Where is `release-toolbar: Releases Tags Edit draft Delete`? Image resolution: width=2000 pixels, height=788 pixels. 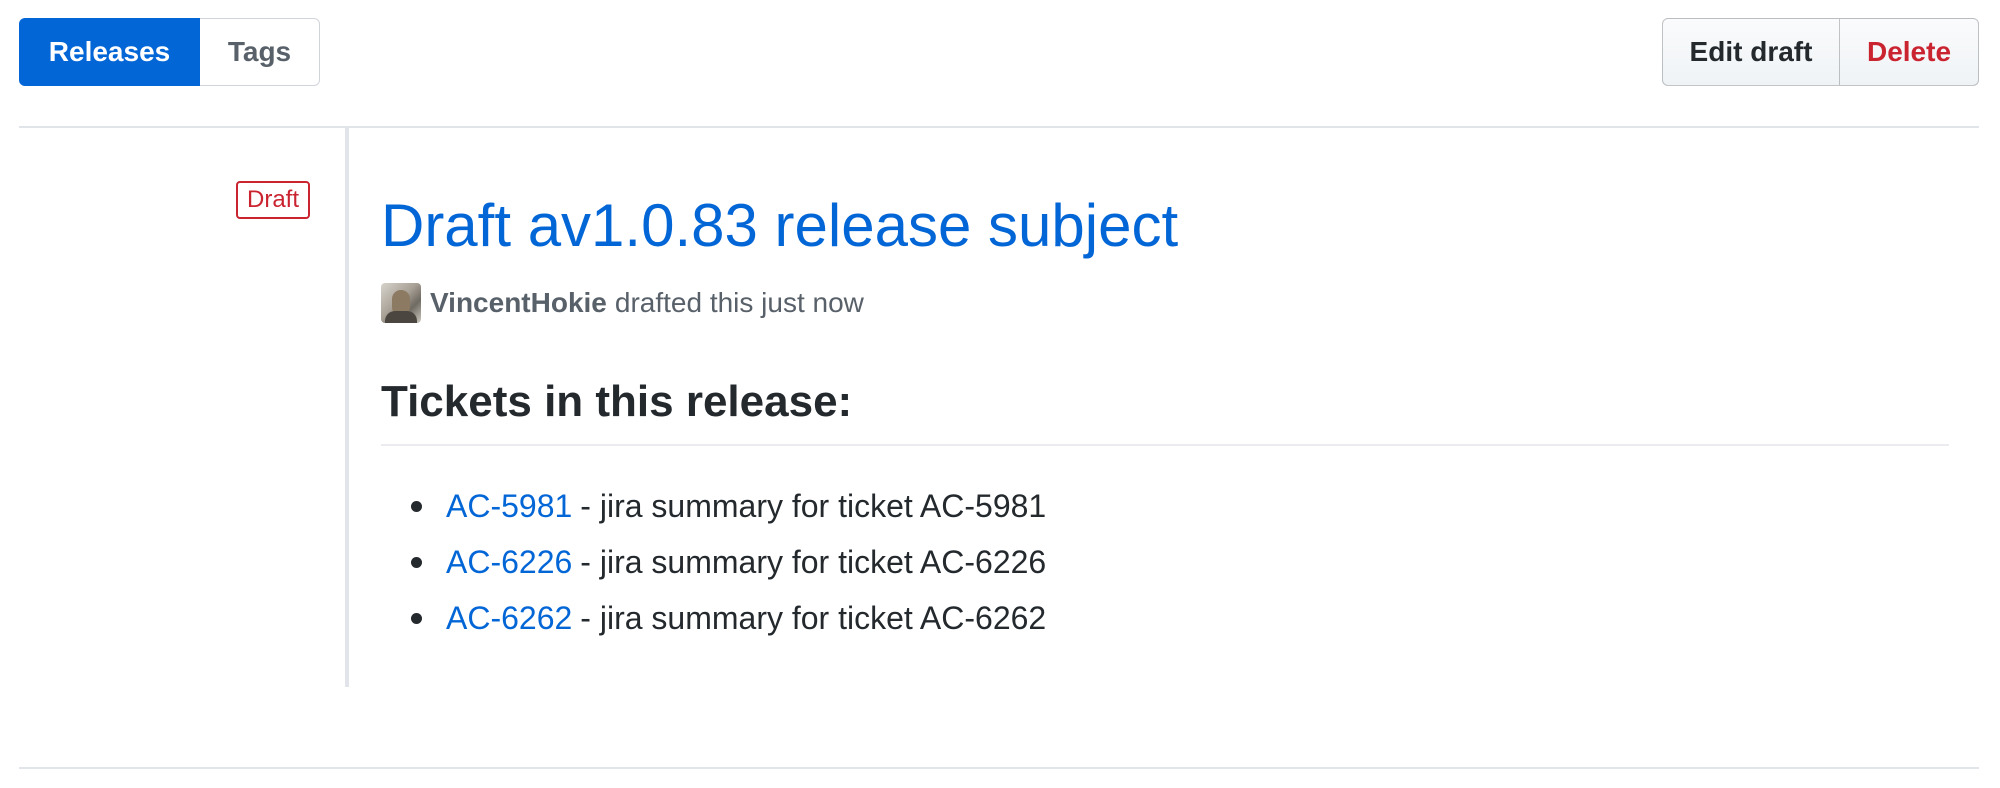
release-toolbar: Releases Tags Edit draft Delete is located at coordinates (999, 52).